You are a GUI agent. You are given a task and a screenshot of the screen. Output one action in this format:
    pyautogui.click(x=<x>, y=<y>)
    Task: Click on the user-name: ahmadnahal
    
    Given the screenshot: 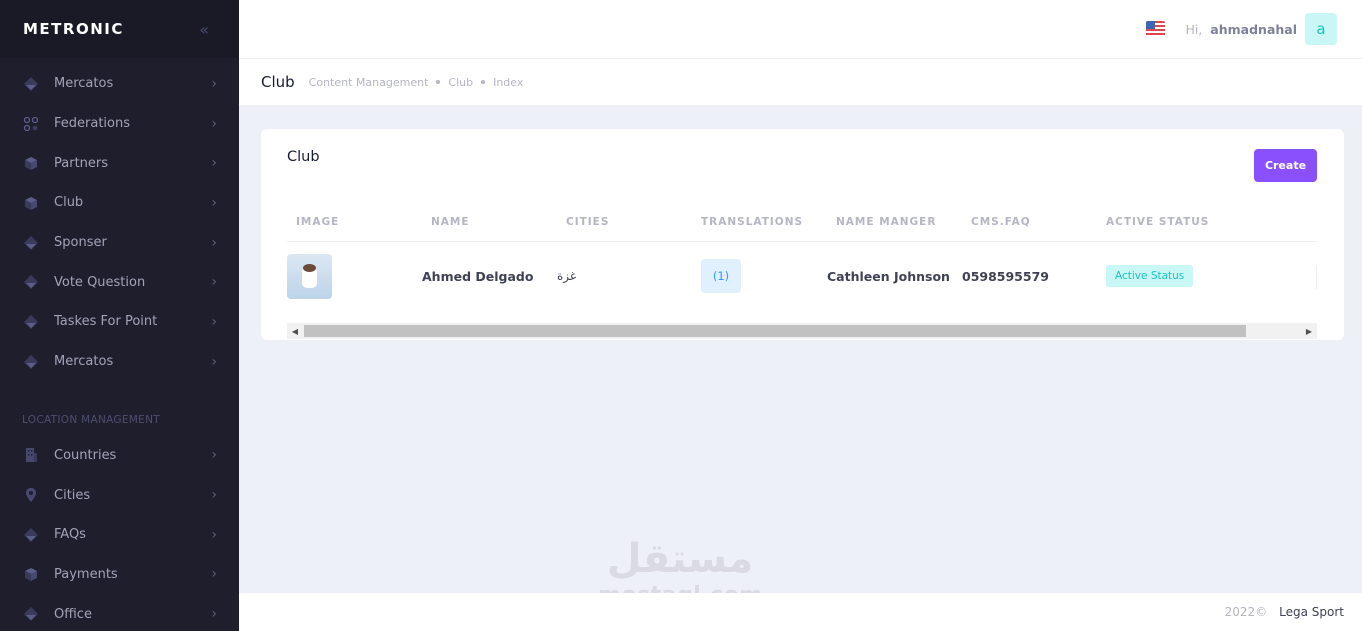 What is the action you would take?
    pyautogui.click(x=1253, y=29)
    